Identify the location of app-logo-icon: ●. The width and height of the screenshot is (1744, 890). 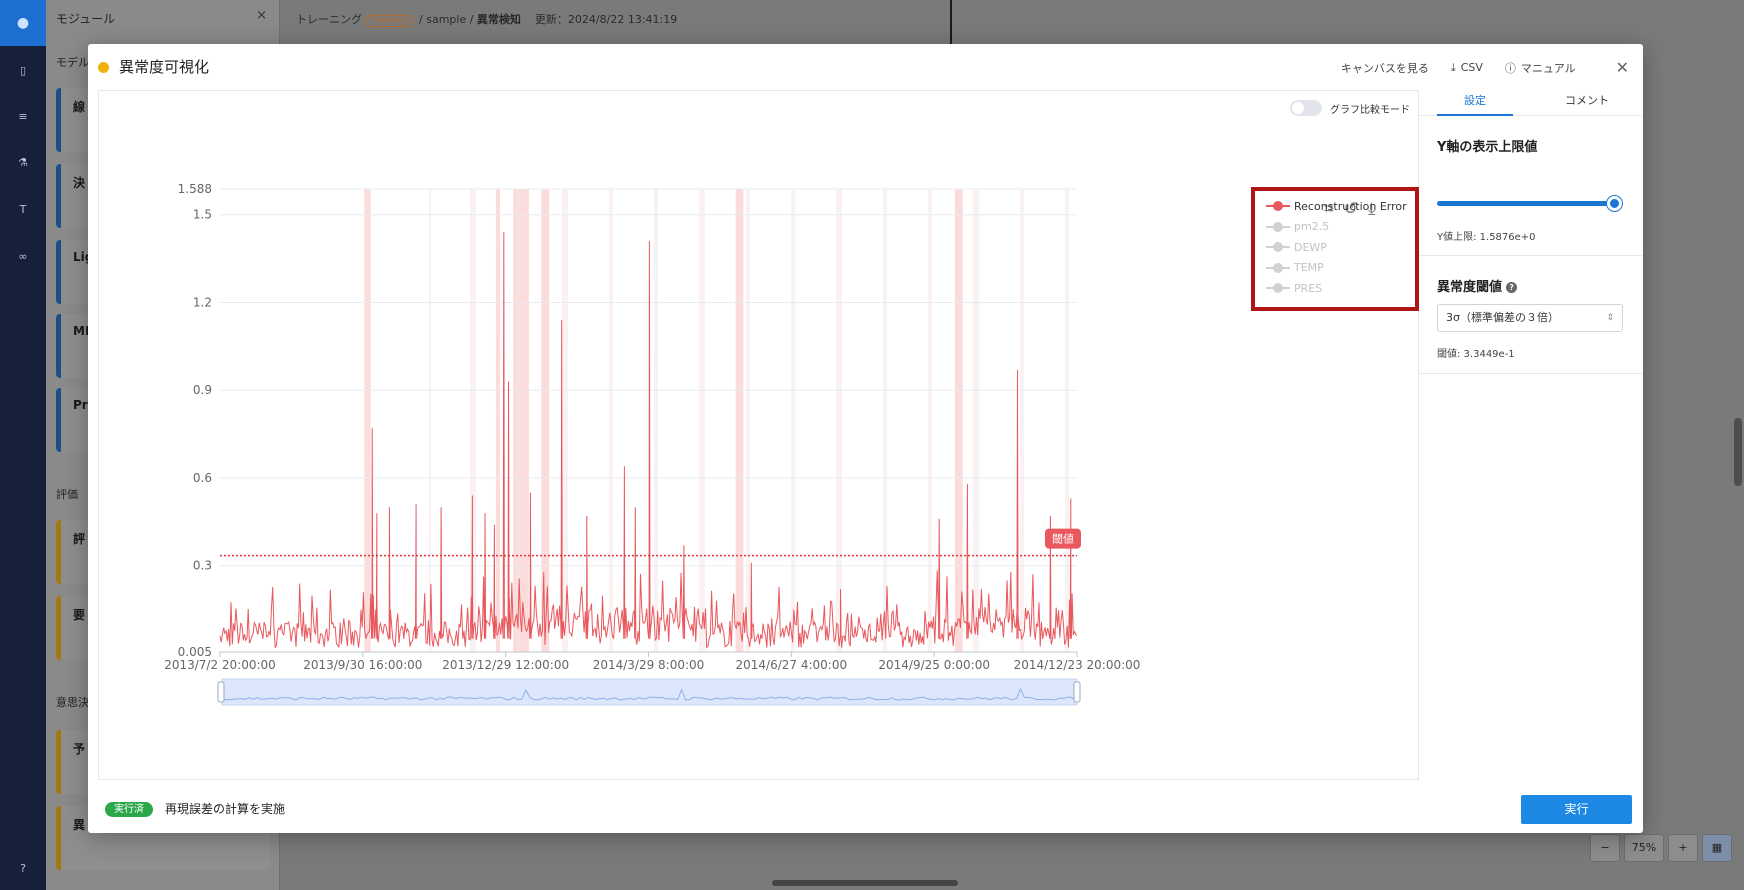
(23, 23).